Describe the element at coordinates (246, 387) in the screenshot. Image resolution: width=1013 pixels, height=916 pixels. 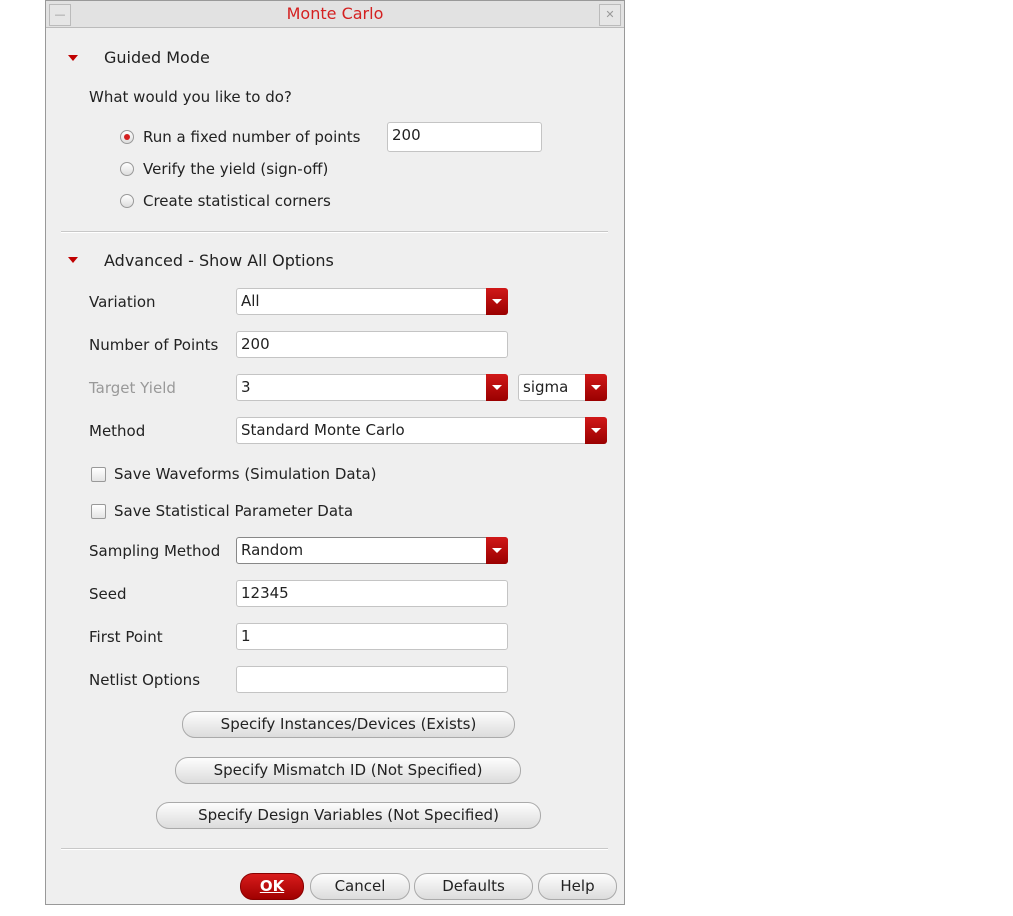
I see `target-yield-value: 3` at that location.